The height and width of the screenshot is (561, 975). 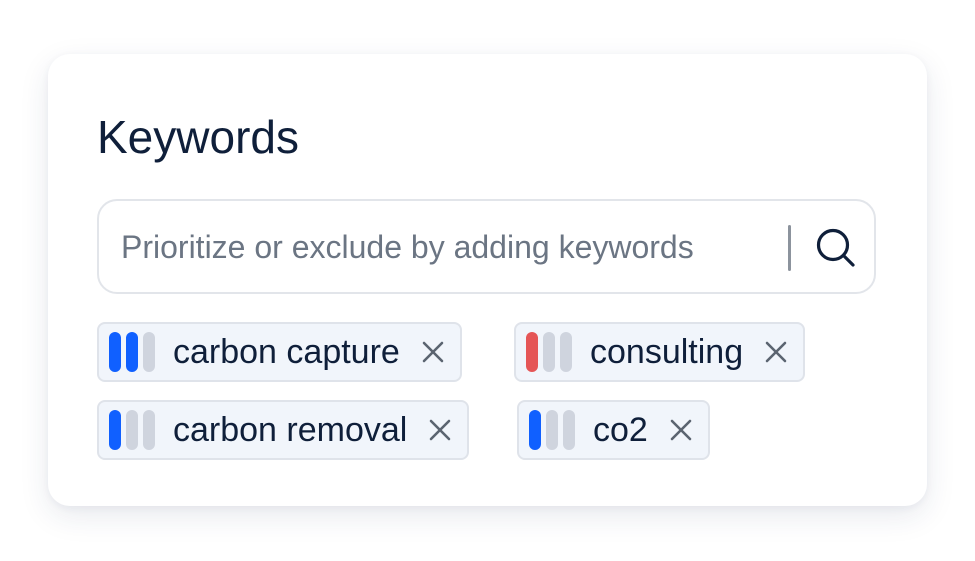 I want to click on search-button, so click(x=836, y=248).